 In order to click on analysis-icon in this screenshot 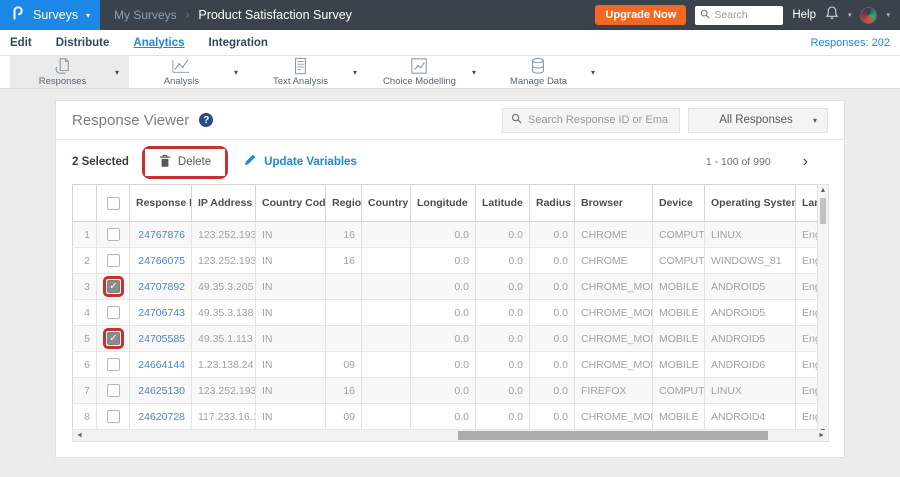, I will do `click(181, 66)`.